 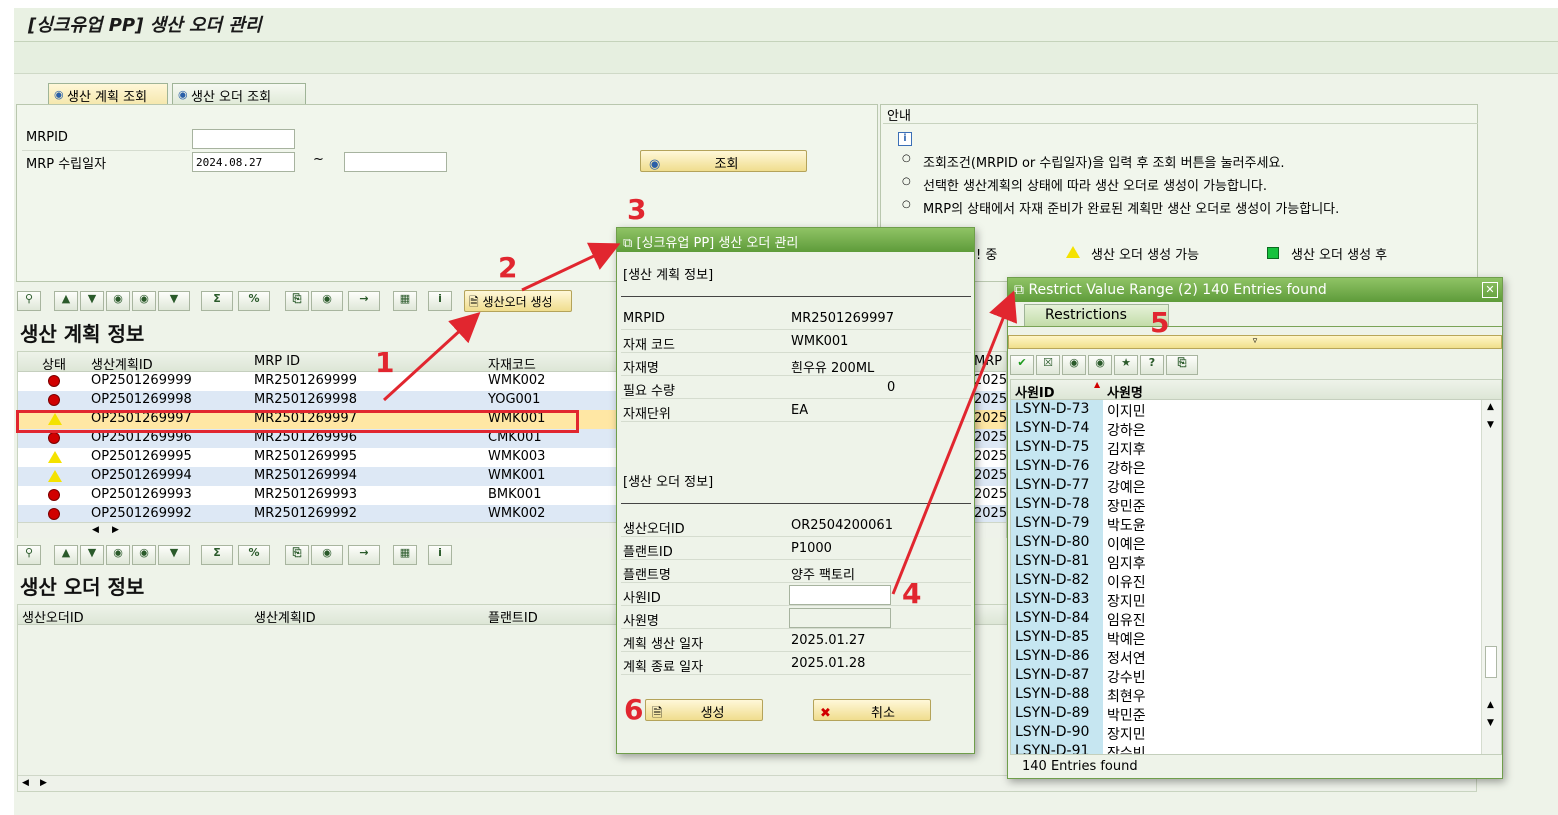 What do you see at coordinates (912, 593) in the screenshot?
I see `annotation-4: 4` at bounding box center [912, 593].